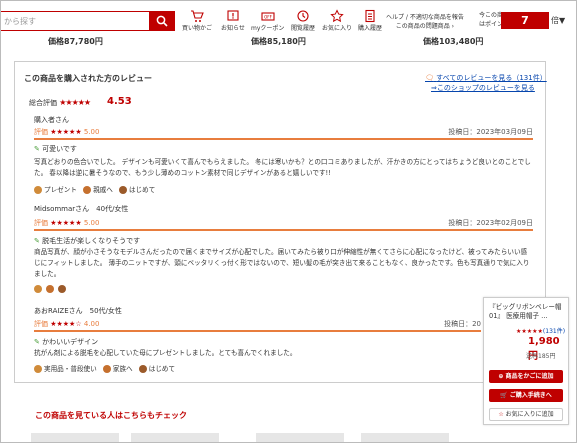 Image resolution: width=577 pixels, height=443 pixels. I want to click on family-icon, so click(106, 369).